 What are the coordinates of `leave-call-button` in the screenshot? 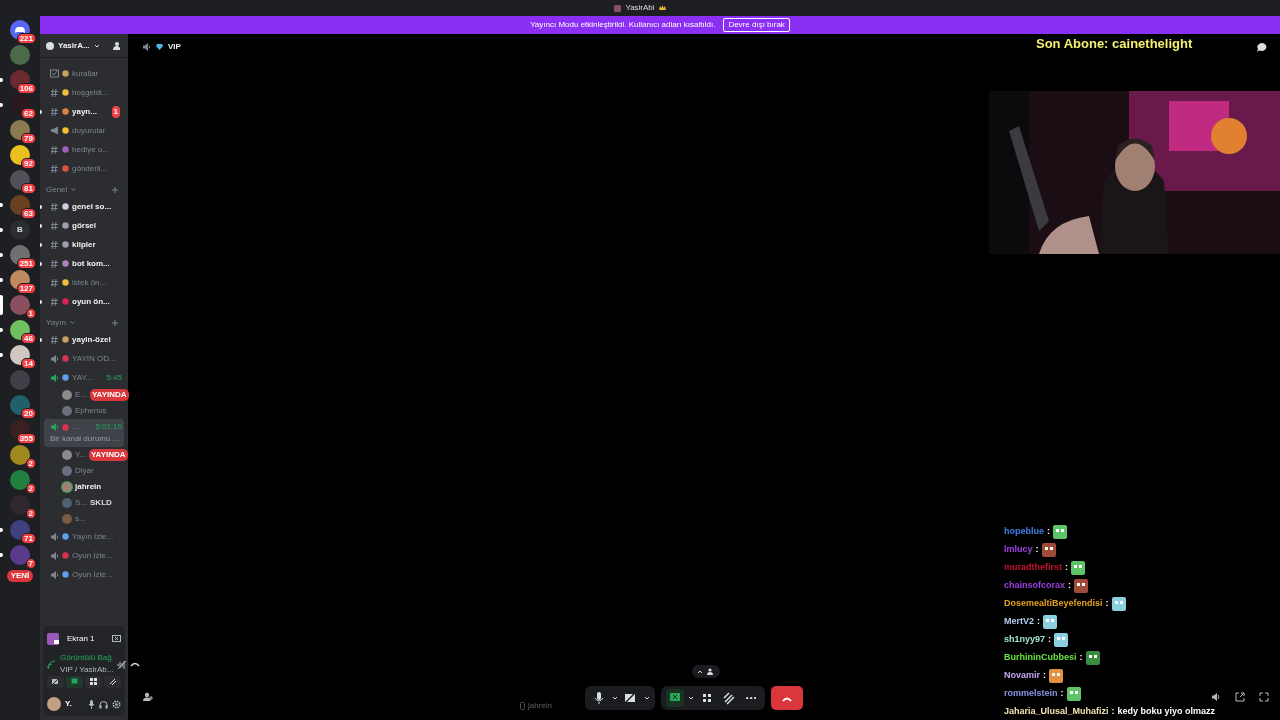 It's located at (787, 698).